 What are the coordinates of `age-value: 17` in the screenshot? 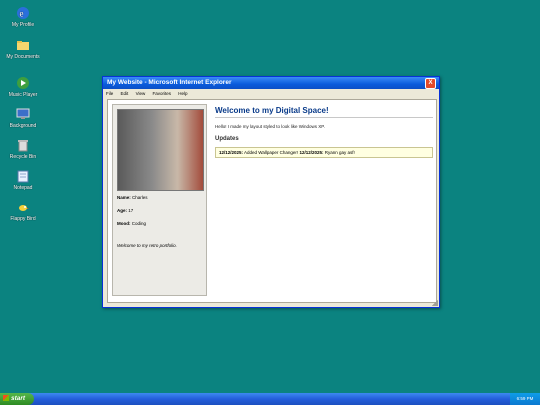 It's located at (131, 210).